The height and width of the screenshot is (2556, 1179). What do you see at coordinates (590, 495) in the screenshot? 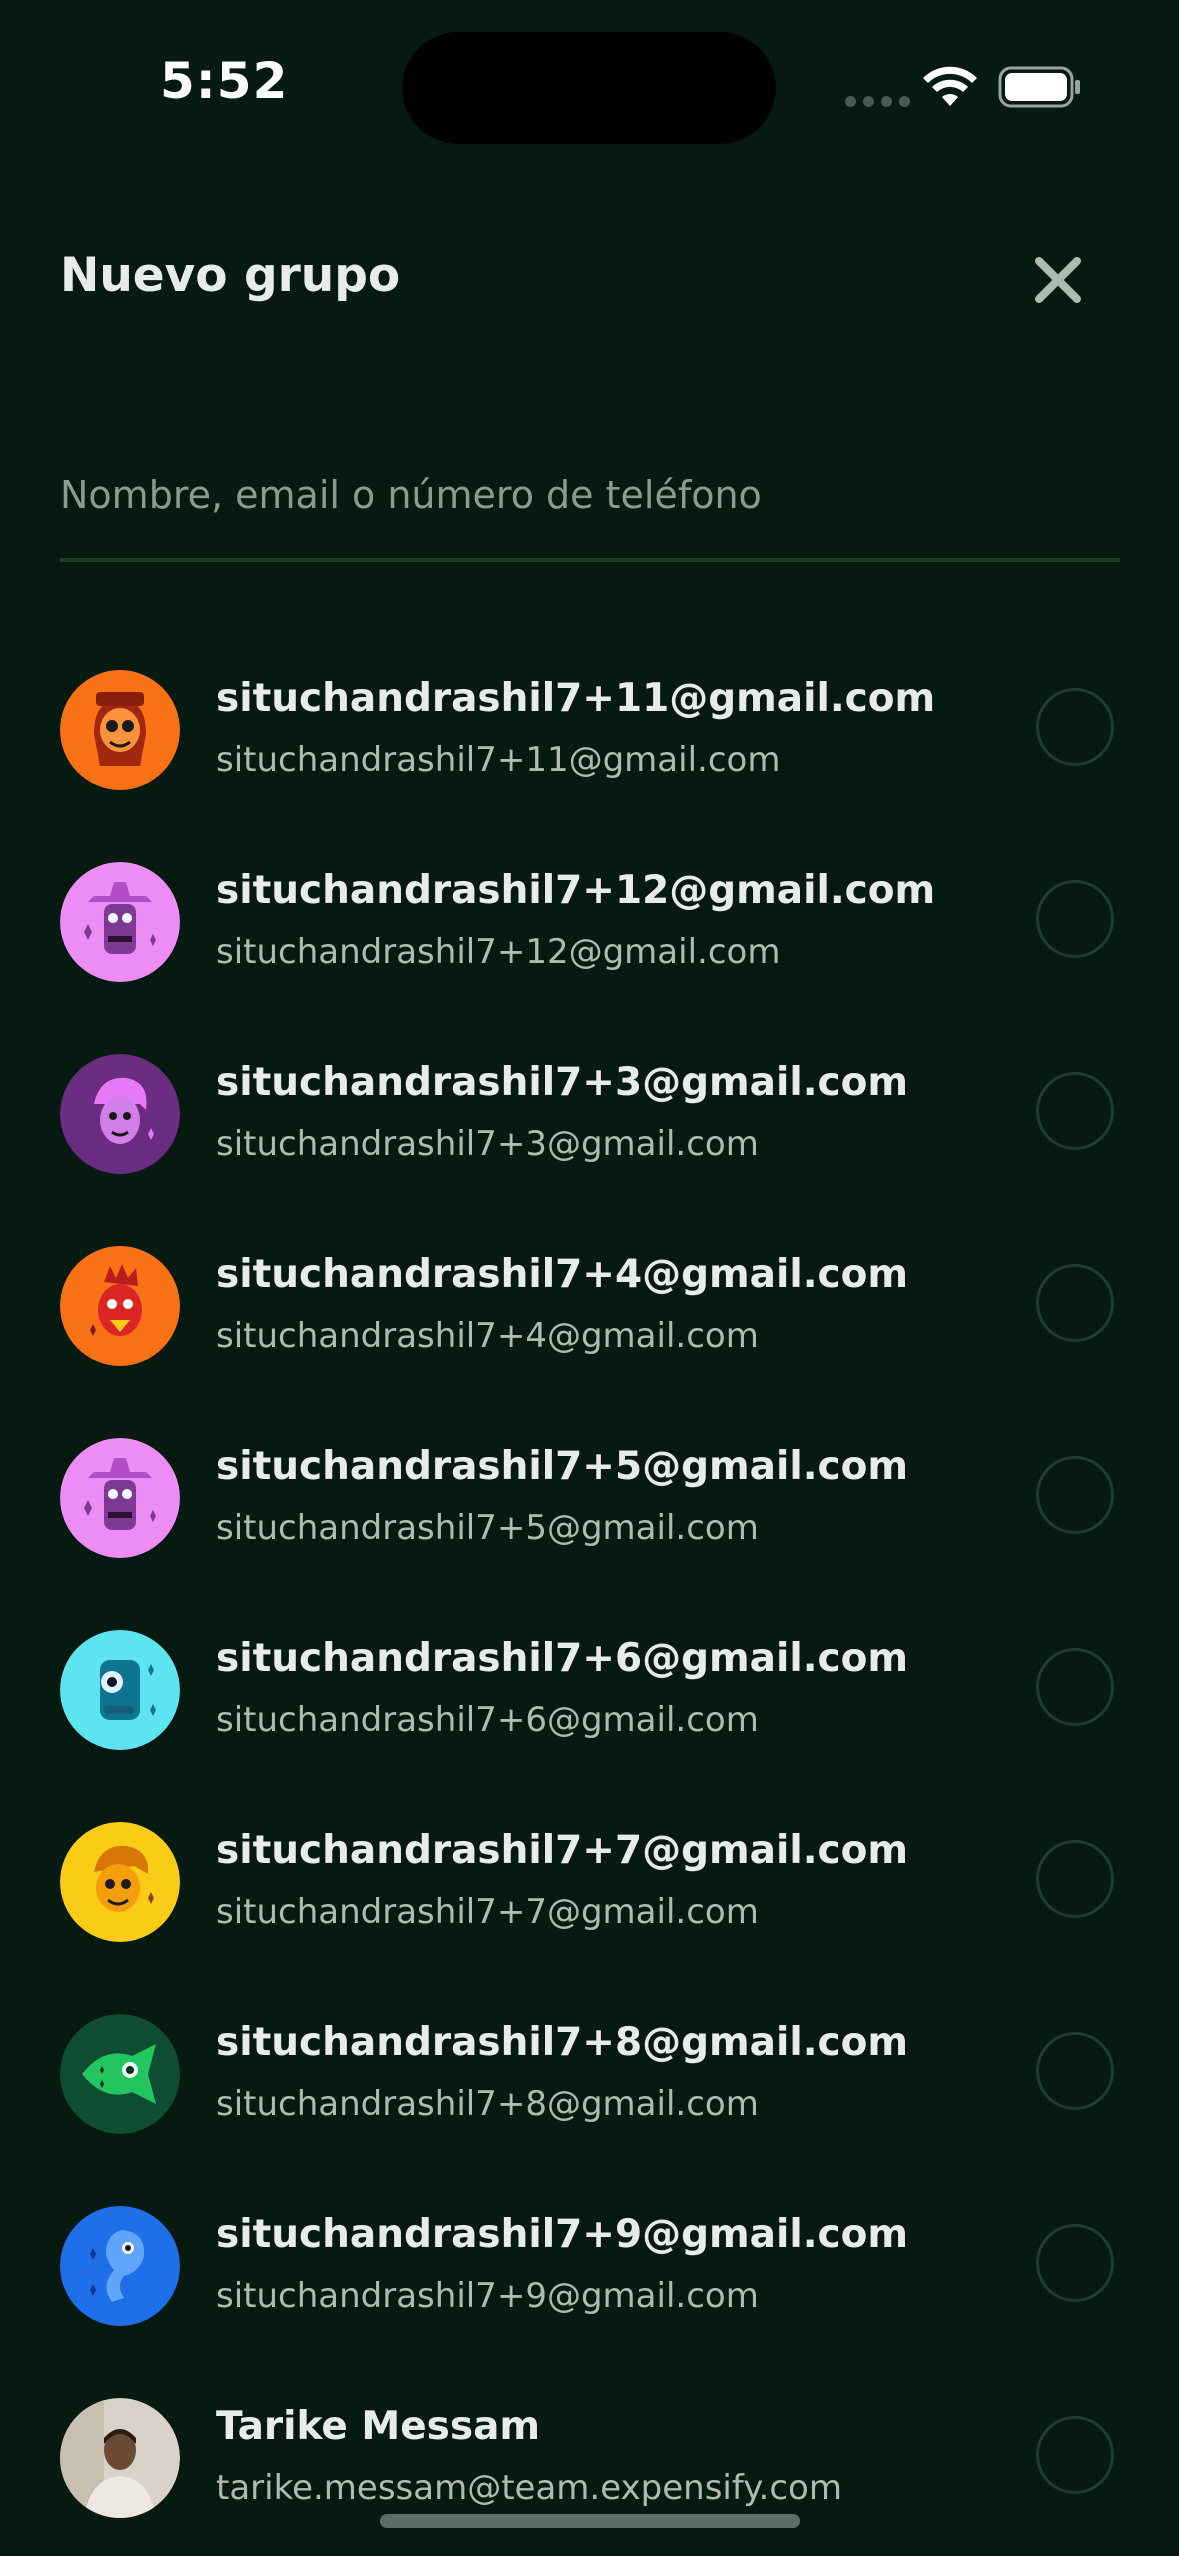
I see `search-input` at bounding box center [590, 495].